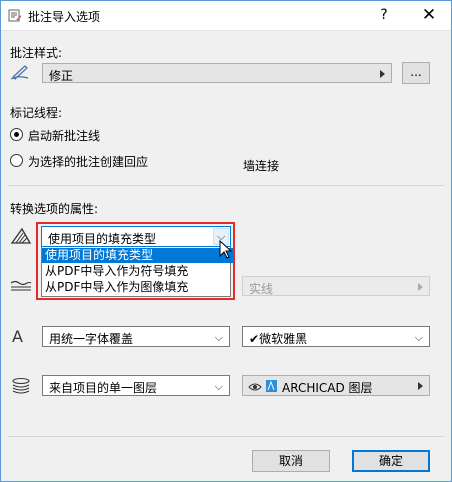 The width and height of the screenshot is (452, 482). Describe the element at coordinates (327, 388) in the screenshot. I see `layer-name: ARCHICAD 图层` at that location.